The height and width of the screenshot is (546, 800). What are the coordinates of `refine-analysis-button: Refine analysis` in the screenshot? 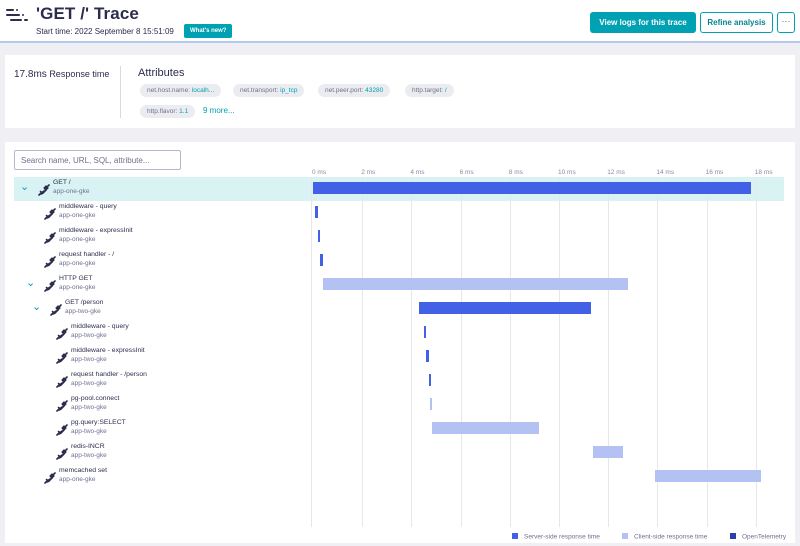 It's located at (736, 22).